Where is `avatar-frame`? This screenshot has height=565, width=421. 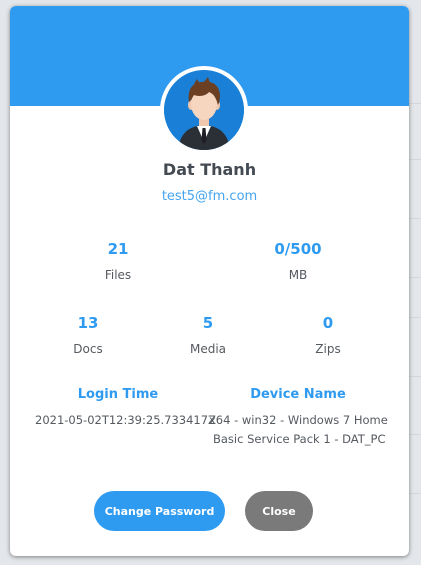 avatar-frame is located at coordinates (204, 110).